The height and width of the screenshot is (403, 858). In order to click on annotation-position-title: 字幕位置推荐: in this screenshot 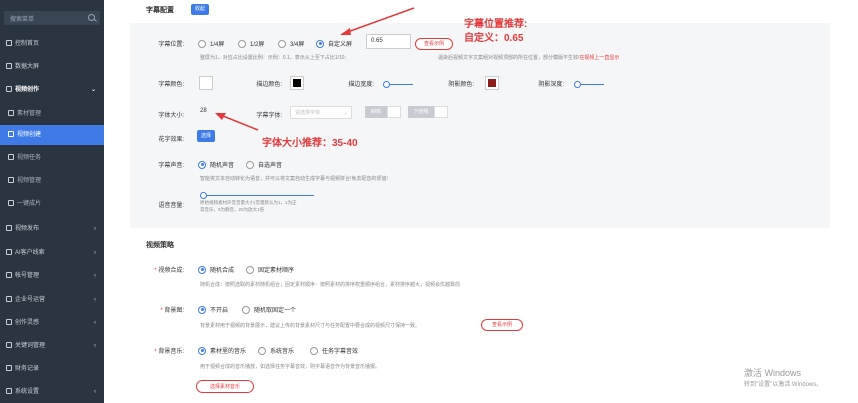, I will do `click(496, 24)`.